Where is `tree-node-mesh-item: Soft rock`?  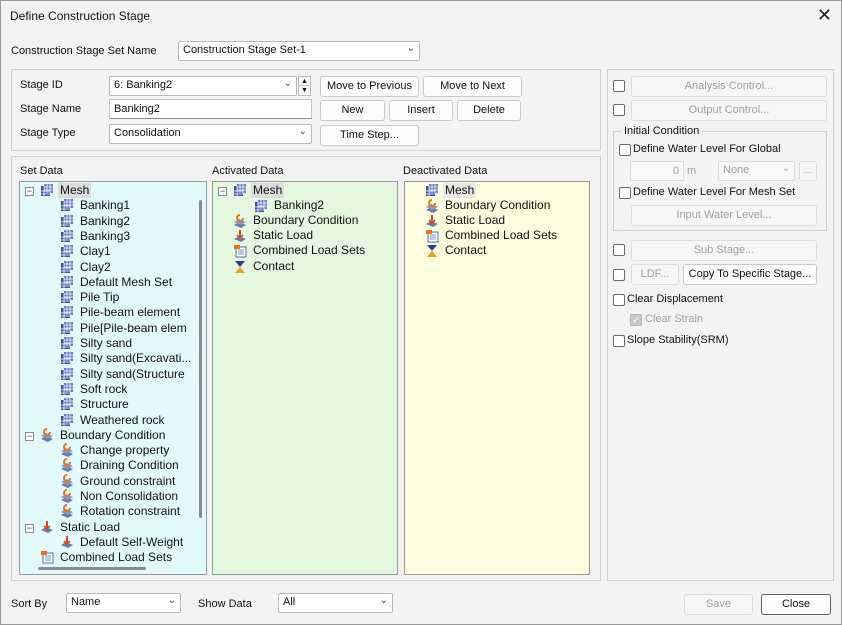 tree-node-mesh-item: Soft rock is located at coordinates (103, 389).